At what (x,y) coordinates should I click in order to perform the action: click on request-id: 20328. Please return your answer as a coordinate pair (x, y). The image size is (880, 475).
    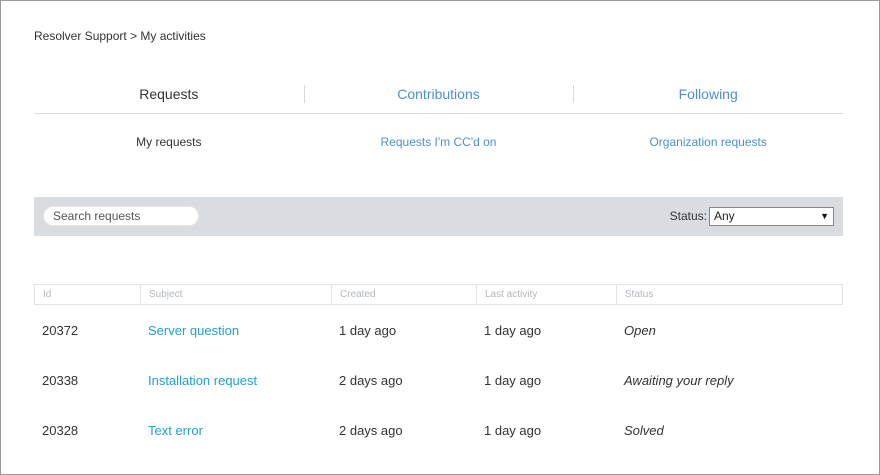
    Looking at the image, I should click on (60, 430).